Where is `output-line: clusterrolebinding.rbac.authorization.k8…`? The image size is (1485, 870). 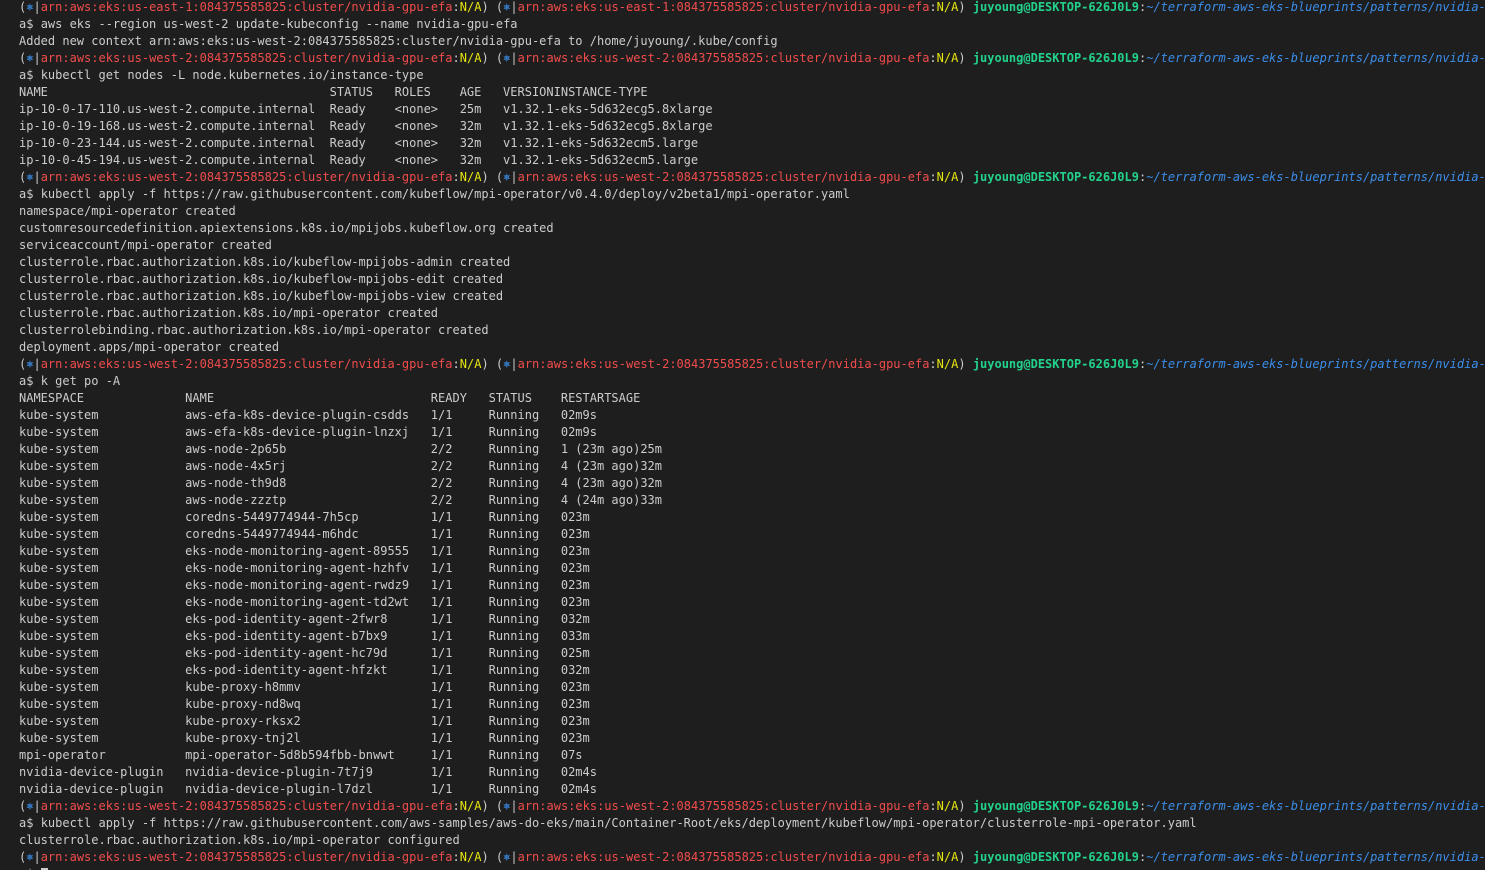 output-line: clusterrolebinding.rbac.authorization.k8… is located at coordinates (254, 330).